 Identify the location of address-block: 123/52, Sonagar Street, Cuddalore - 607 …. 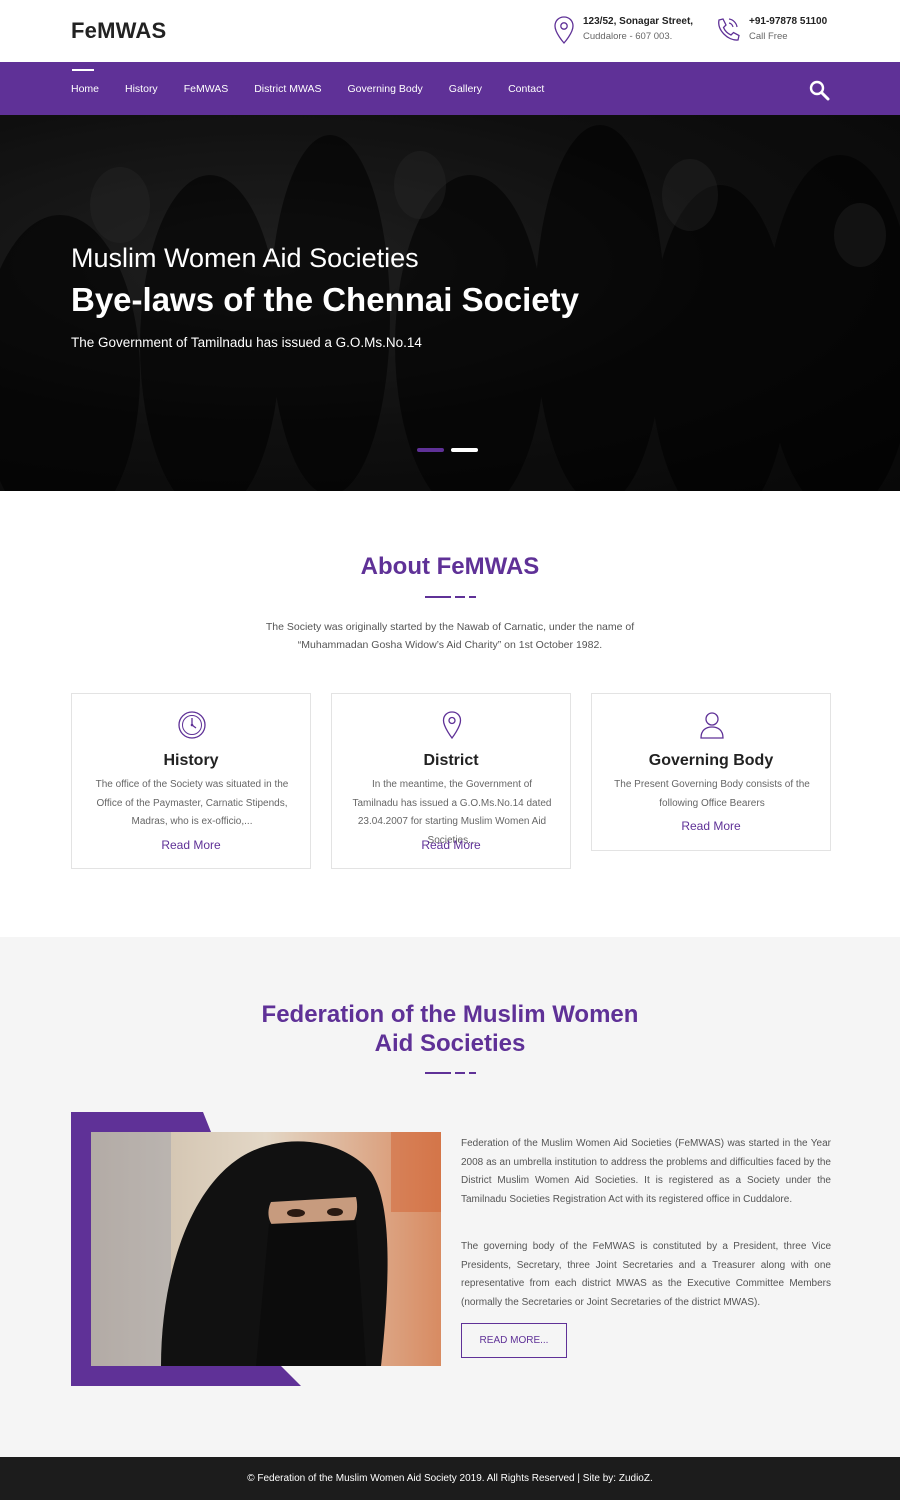
(623, 30).